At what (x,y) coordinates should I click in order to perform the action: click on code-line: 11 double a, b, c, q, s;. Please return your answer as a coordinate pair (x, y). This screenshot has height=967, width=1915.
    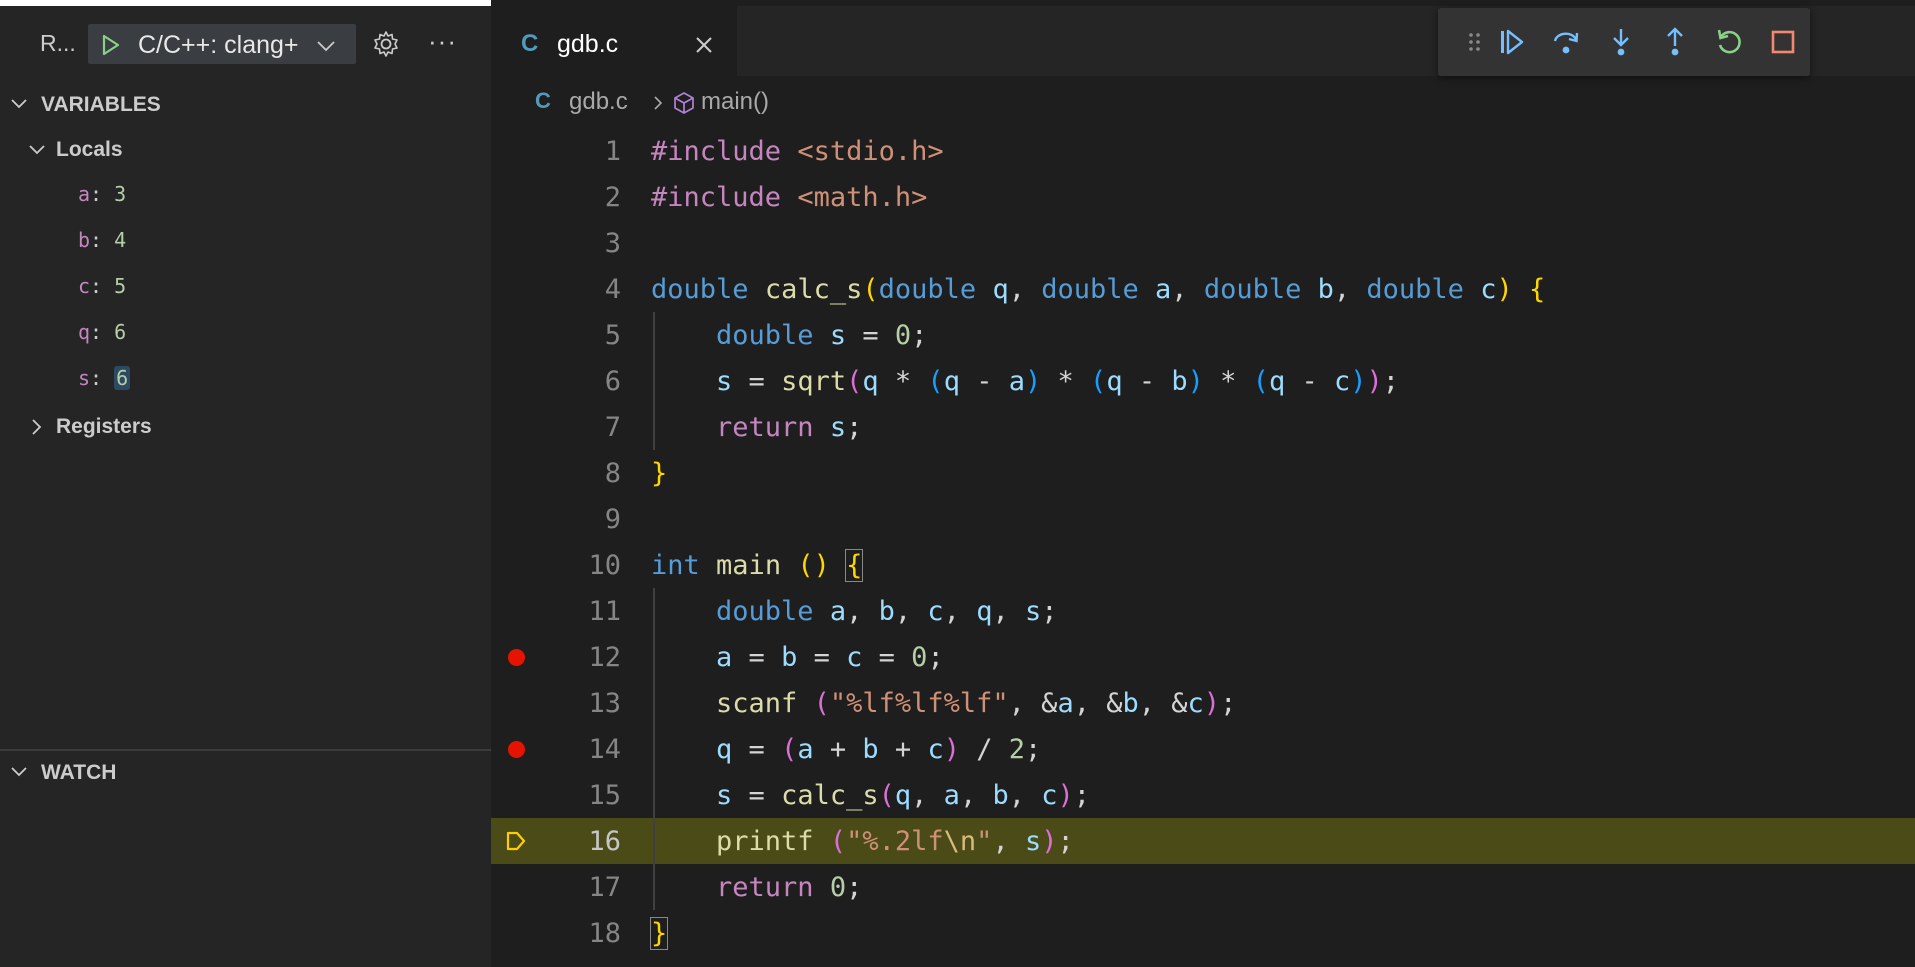
    Looking at the image, I should click on (1203, 611).